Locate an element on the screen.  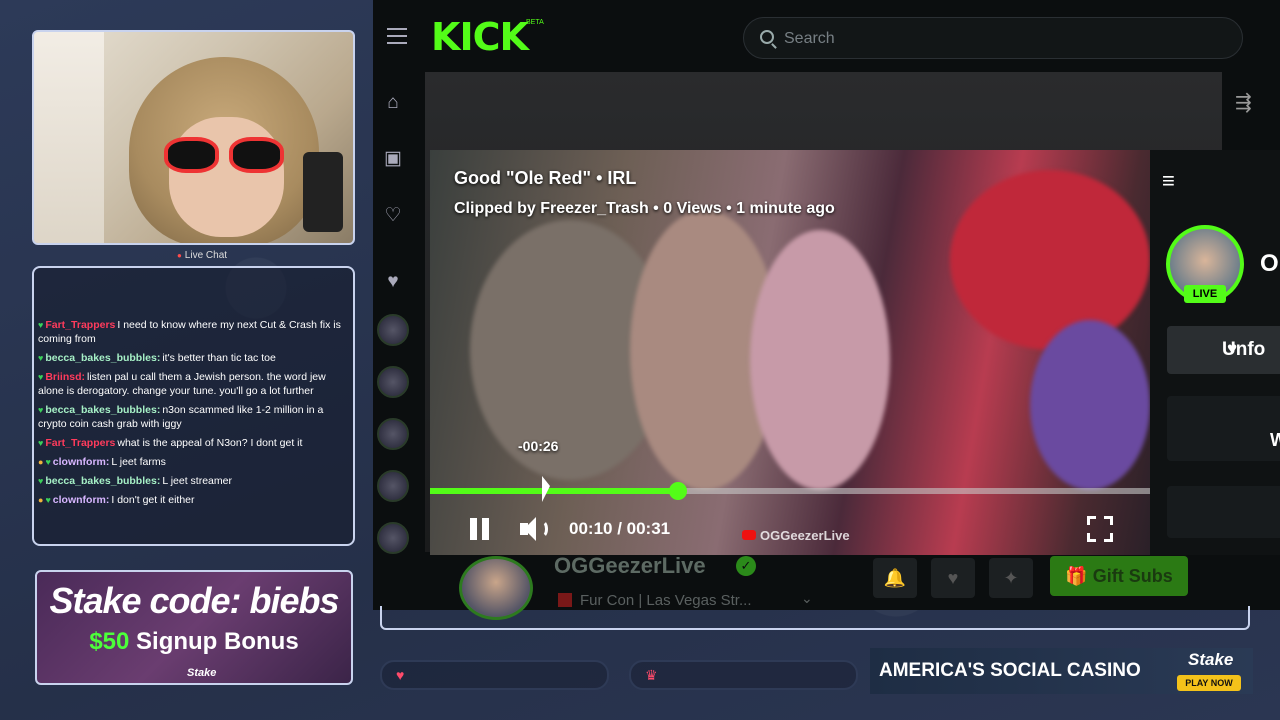
channel-name: OGGeezerLive is located at coordinates (630, 566).